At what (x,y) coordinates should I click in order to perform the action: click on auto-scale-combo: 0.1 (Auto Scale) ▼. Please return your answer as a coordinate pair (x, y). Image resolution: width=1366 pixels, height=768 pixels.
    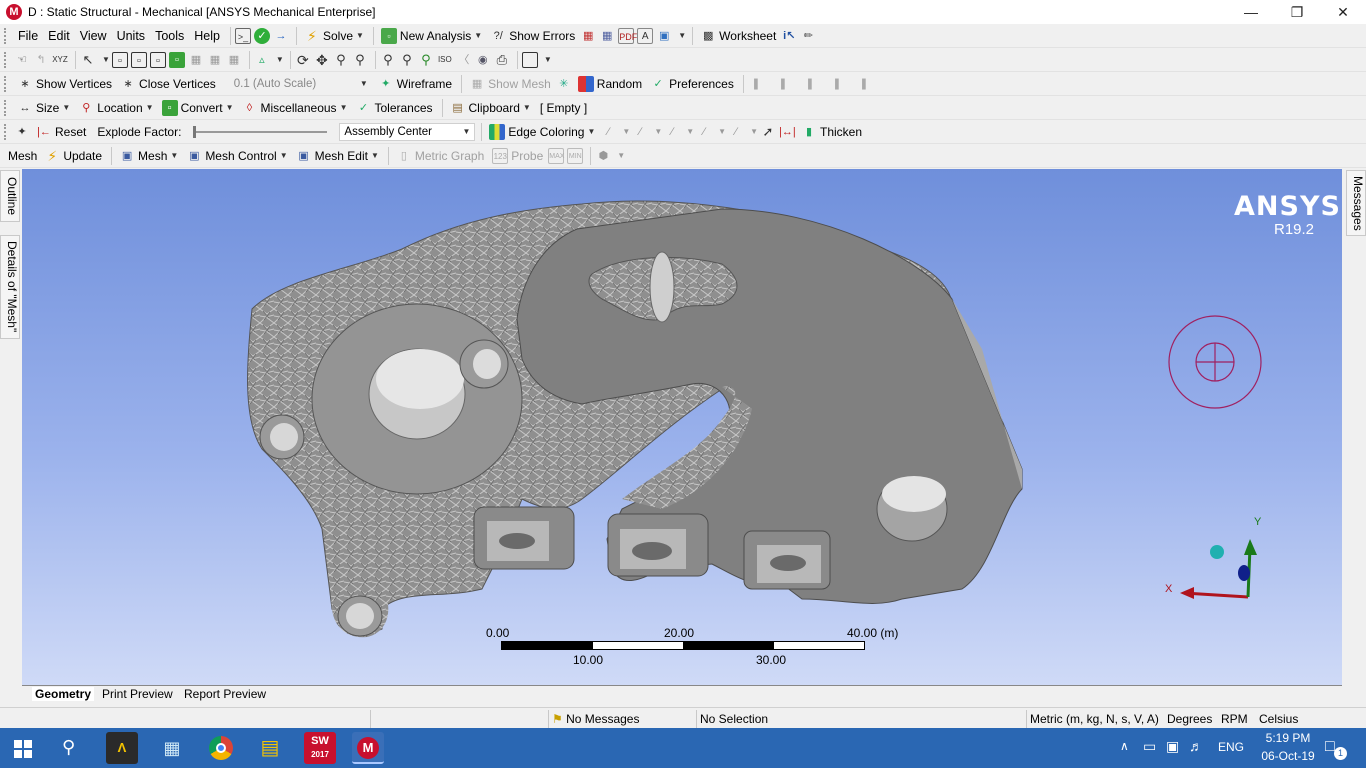
    Looking at the image, I should click on (300, 83).